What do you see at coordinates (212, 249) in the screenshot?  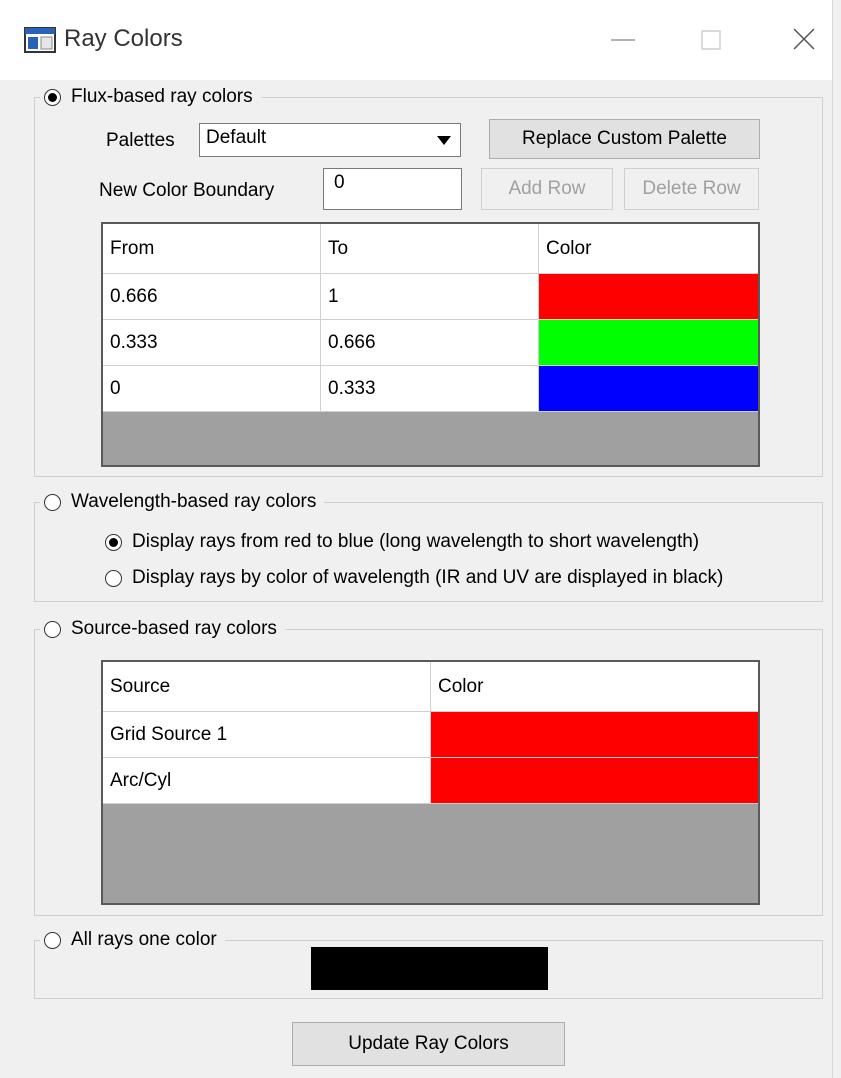 I see `column-header-from: From` at bounding box center [212, 249].